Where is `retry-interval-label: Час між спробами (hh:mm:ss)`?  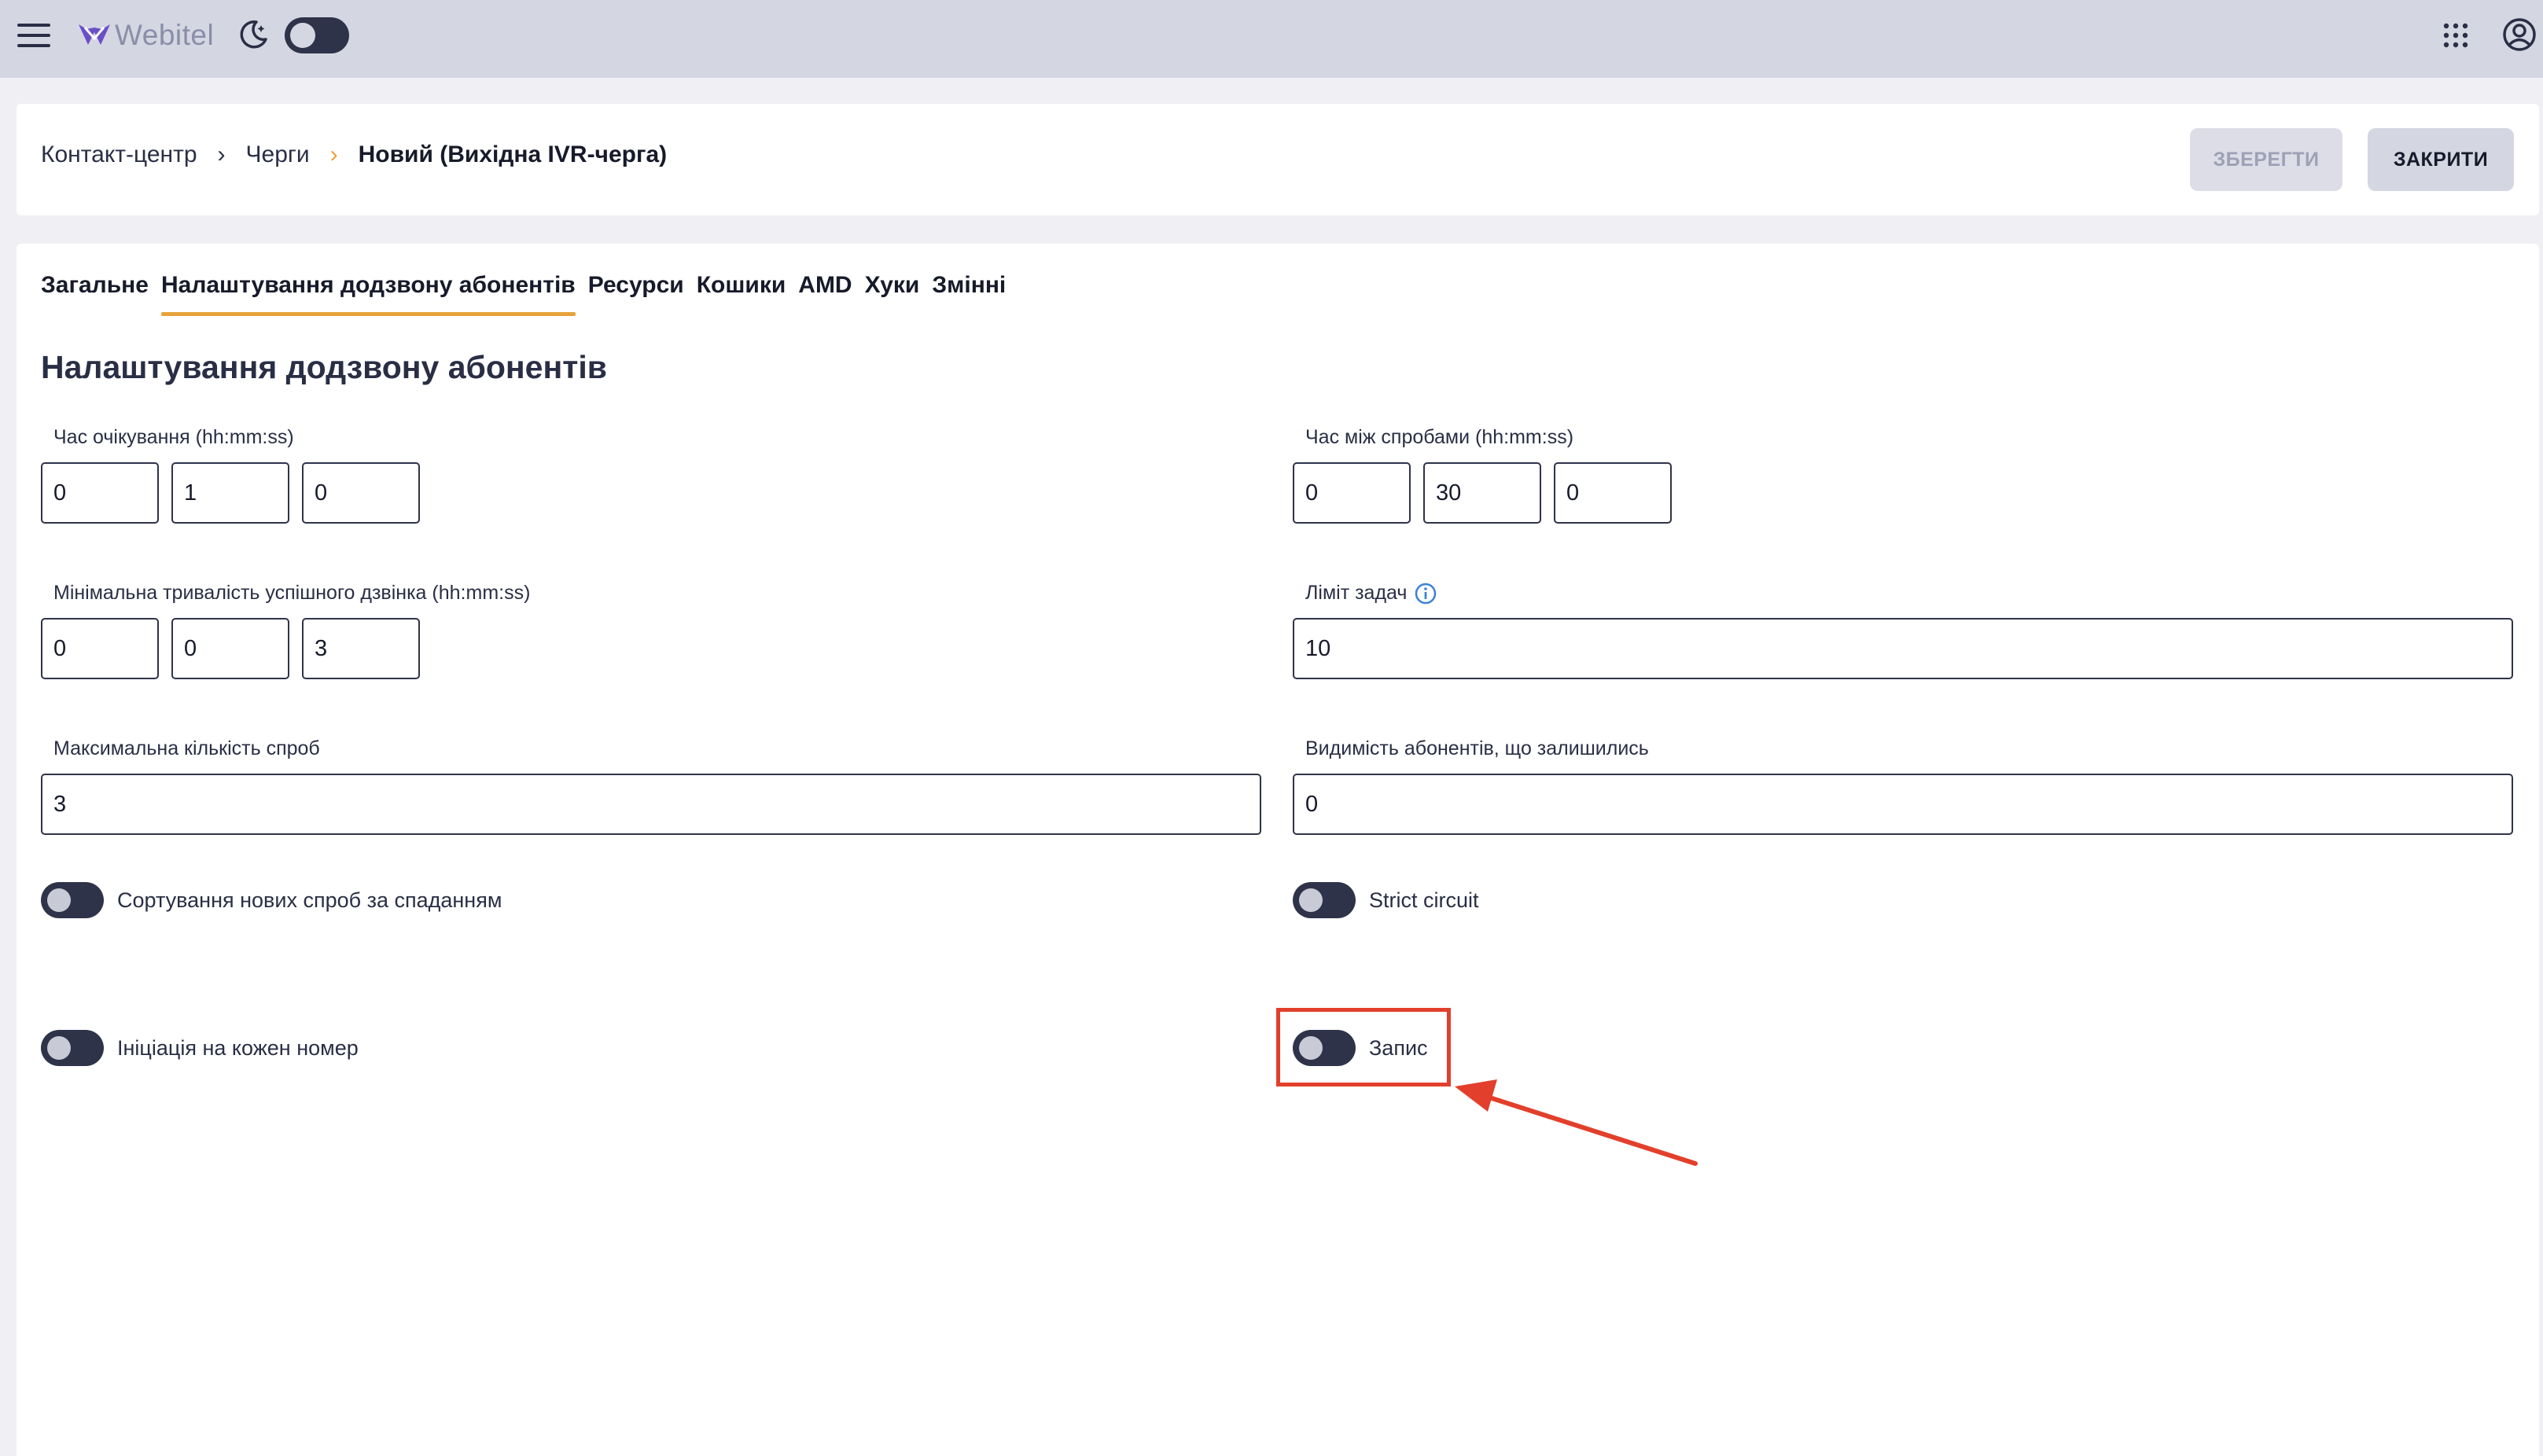 retry-interval-label: Час між спробами (hh:mm:ss) is located at coordinates (1440, 437).